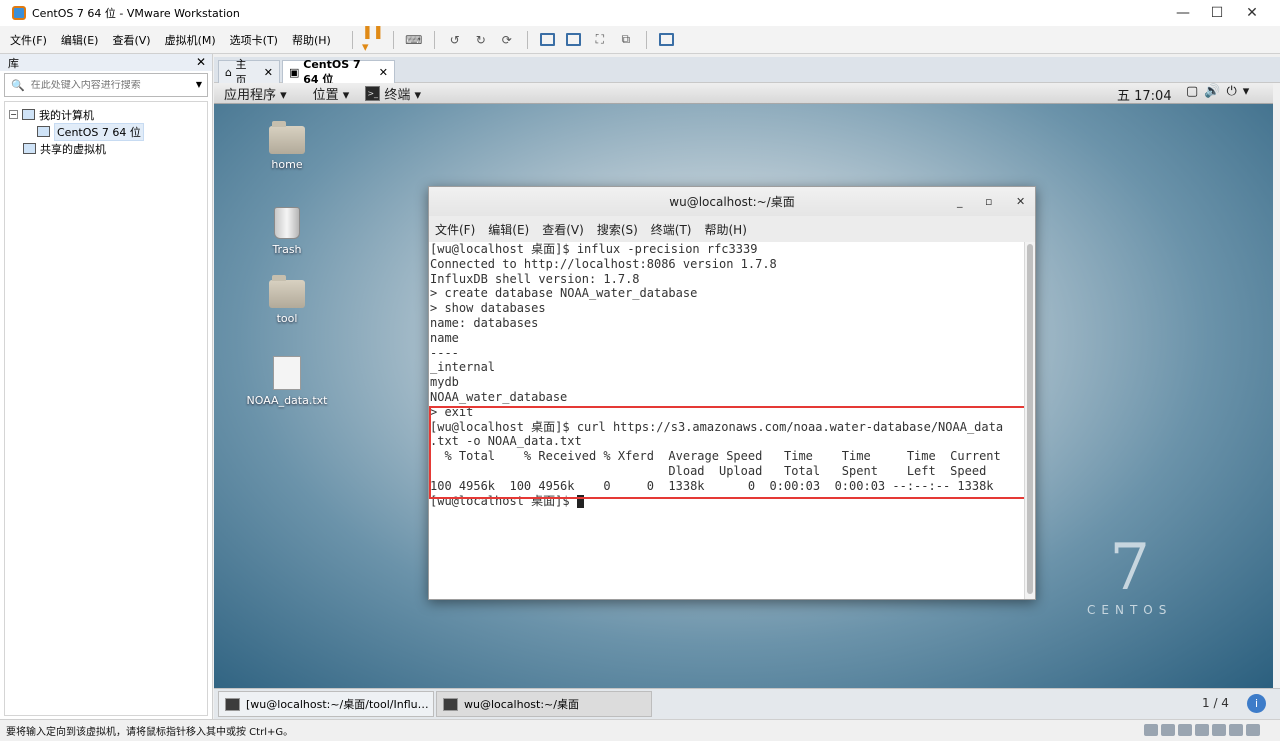 This screenshot has height=741, width=1280. I want to click on term-menu-file: 文件(F), so click(455, 229).